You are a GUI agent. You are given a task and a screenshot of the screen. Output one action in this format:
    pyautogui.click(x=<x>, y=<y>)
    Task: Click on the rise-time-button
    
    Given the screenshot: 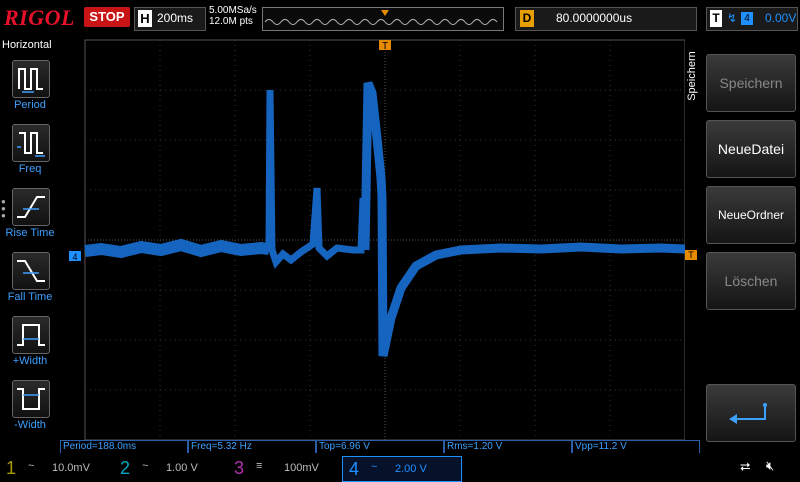 What is the action you would take?
    pyautogui.click(x=31, y=207)
    